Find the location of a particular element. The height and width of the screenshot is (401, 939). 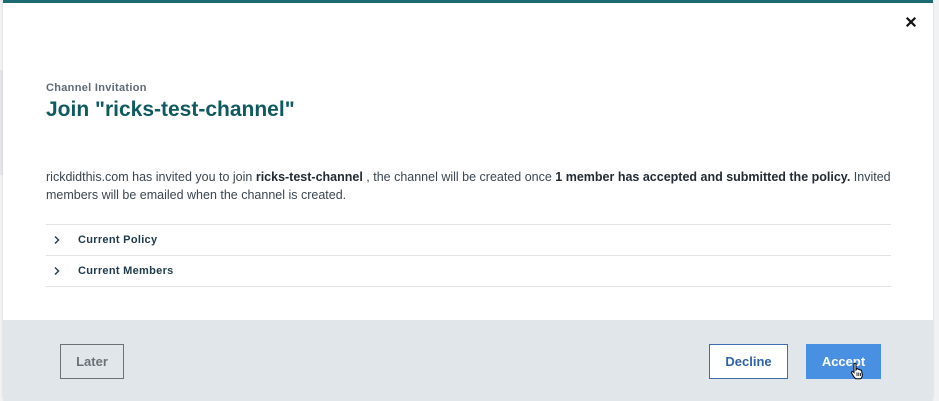

close-icon is located at coordinates (911, 22).